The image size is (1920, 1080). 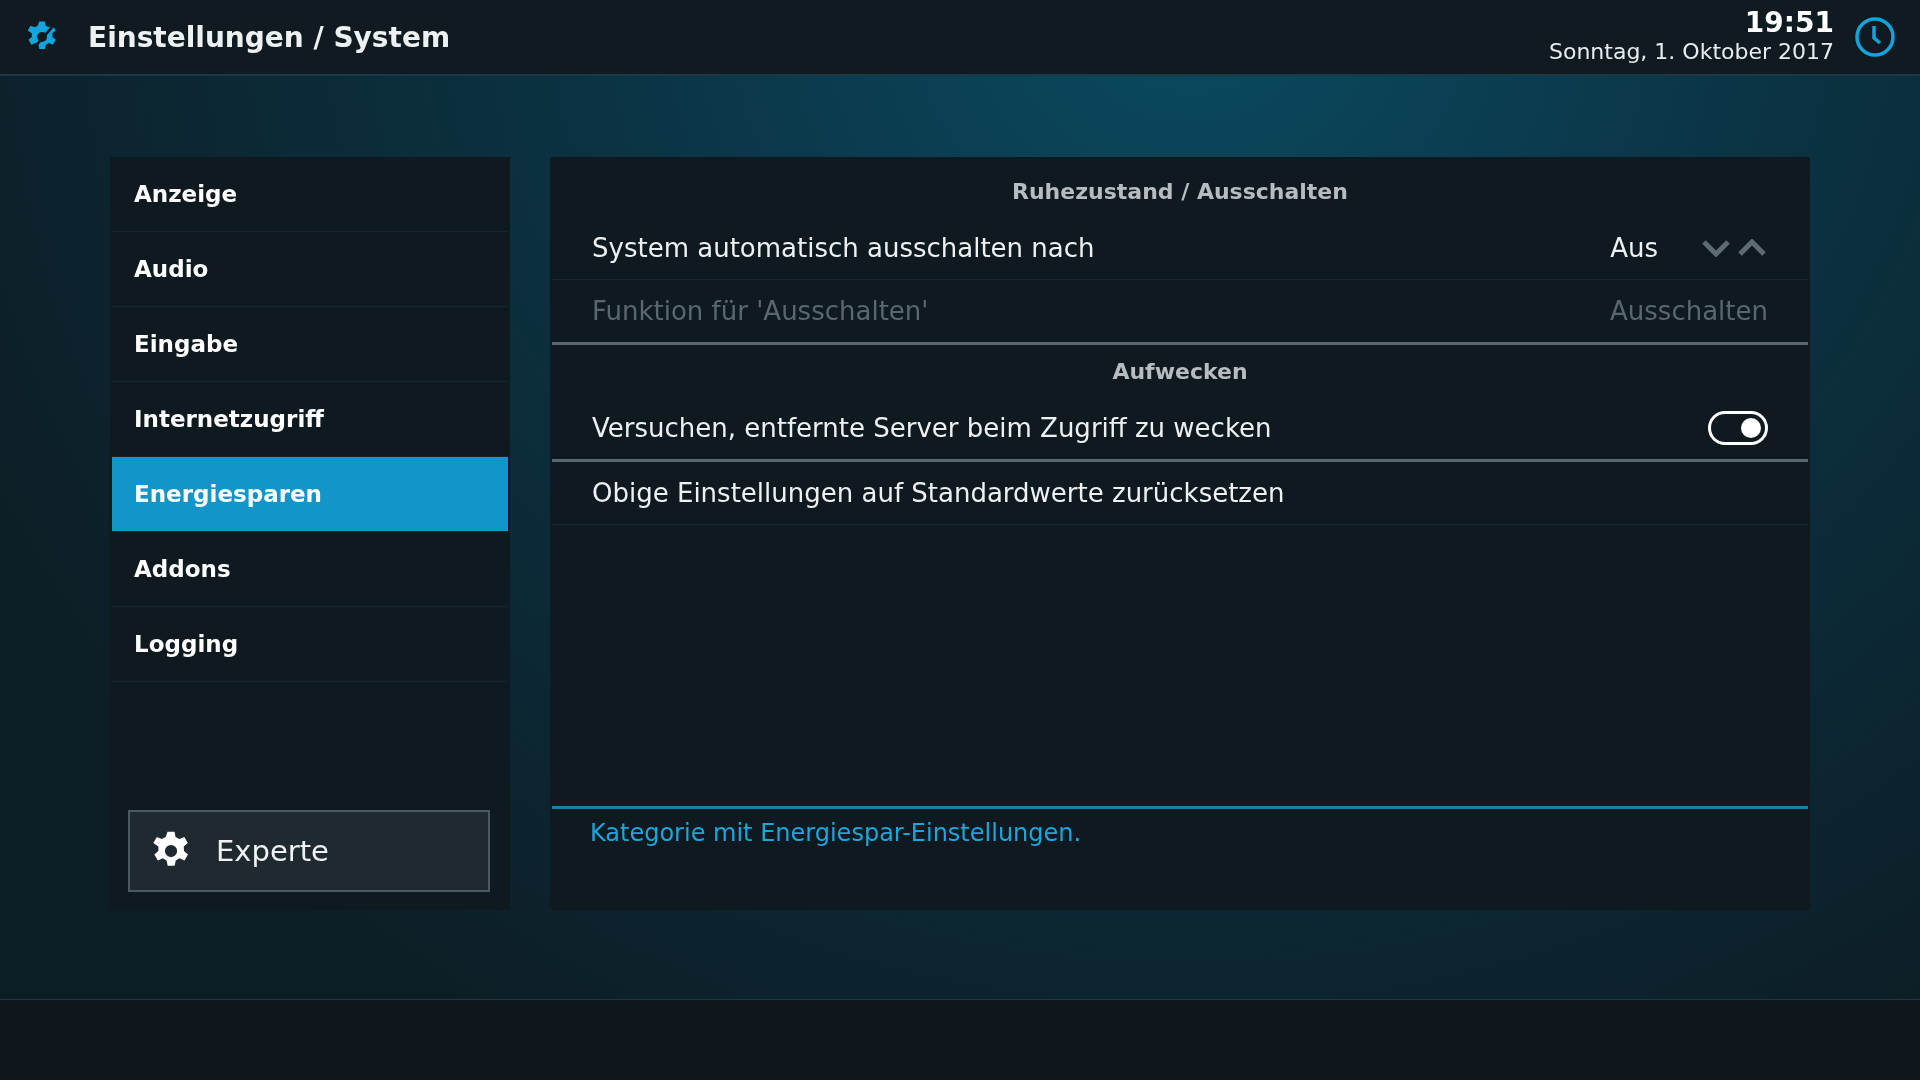 I want to click on setting-value: Aus, so click(x=1634, y=248).